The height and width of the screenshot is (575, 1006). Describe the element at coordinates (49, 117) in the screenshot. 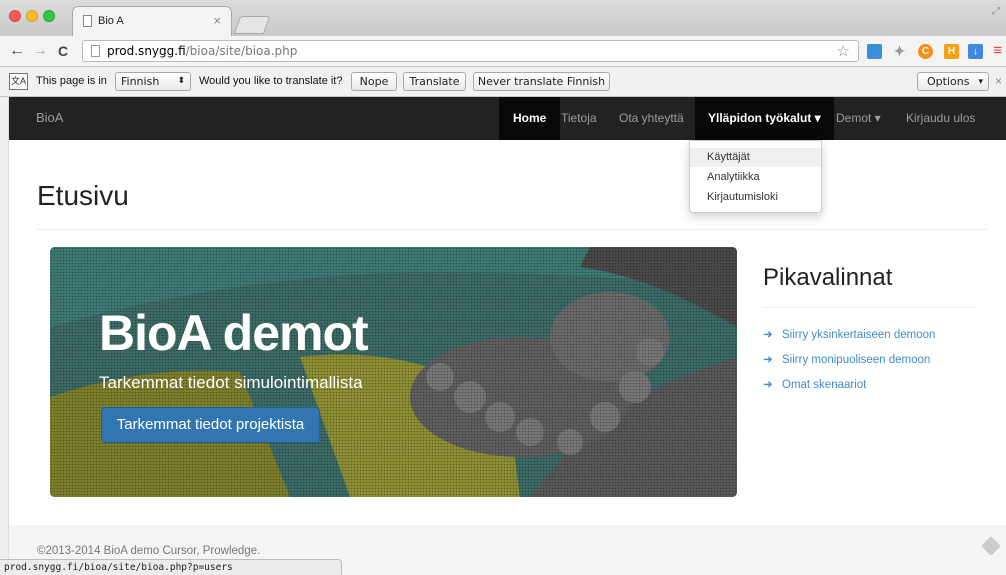

I see `brand-link: BioA` at that location.